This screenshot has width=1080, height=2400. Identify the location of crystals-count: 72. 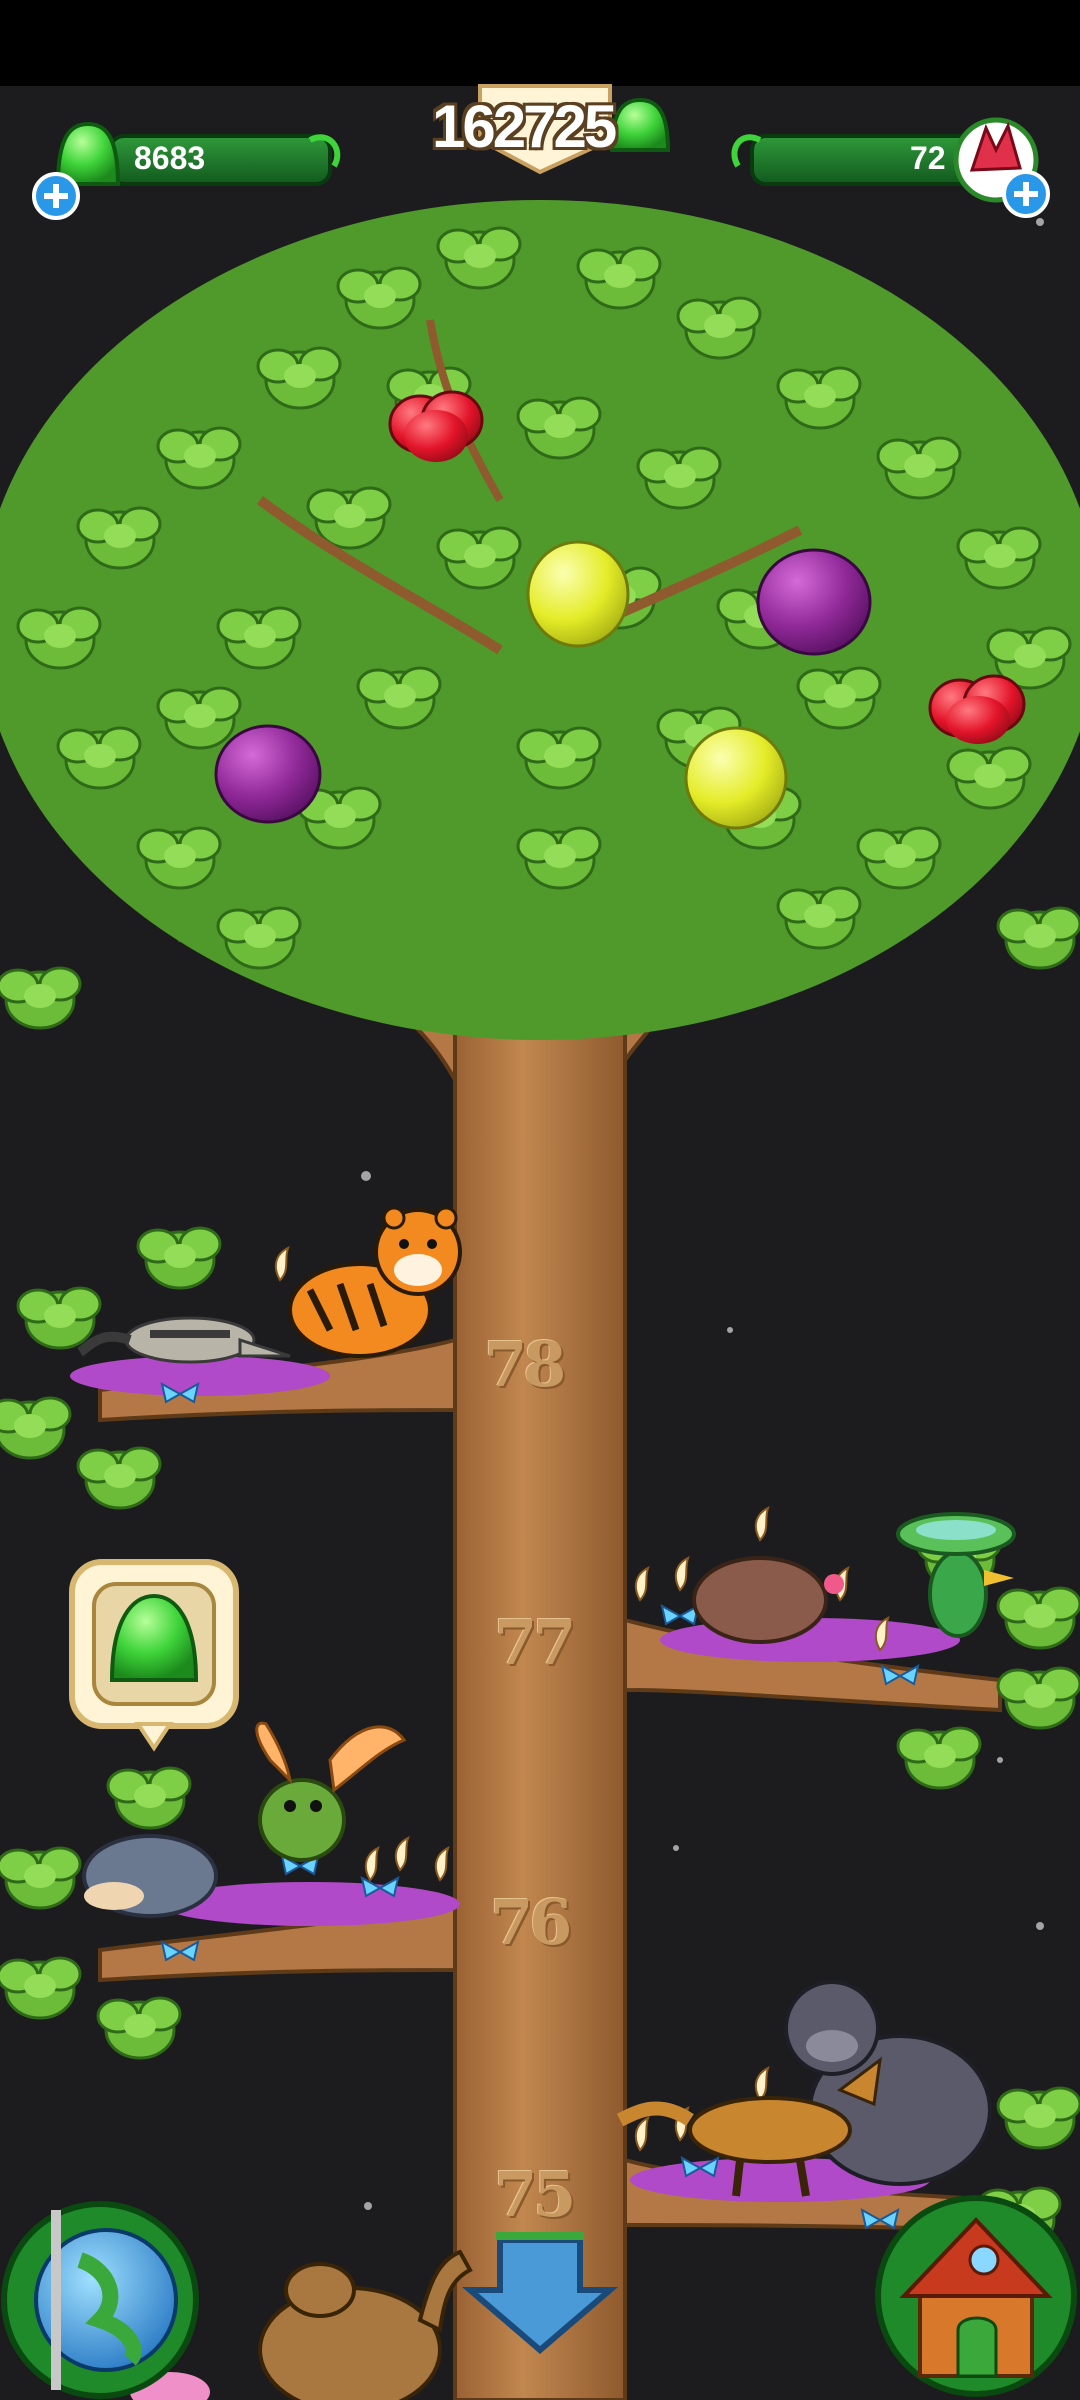
(928, 158).